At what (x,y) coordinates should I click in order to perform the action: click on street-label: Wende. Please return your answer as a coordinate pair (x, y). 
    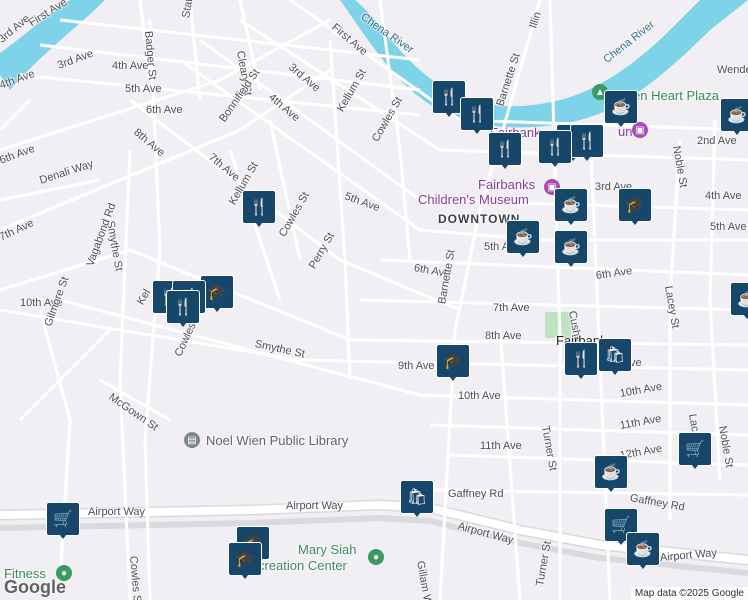
    Looking at the image, I should click on (732, 70).